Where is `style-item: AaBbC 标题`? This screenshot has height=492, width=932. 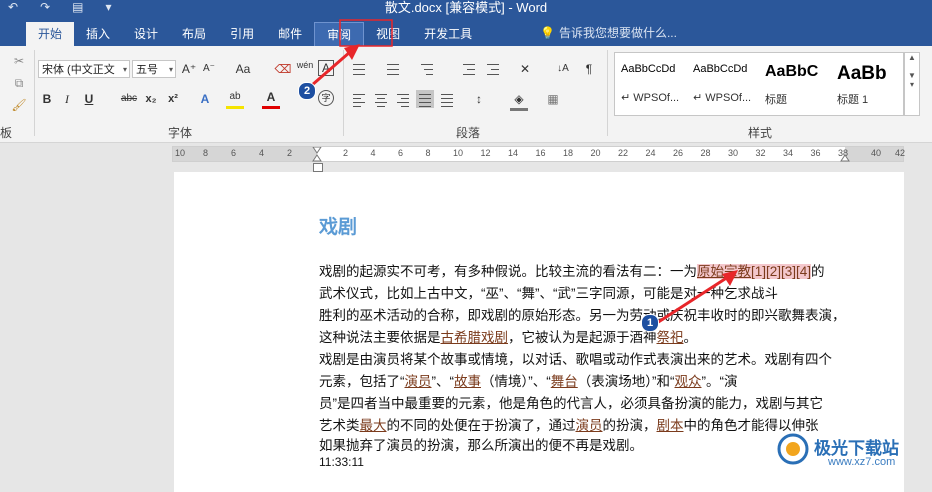
style-item: AaBbC 标题 is located at coordinates (795, 83).